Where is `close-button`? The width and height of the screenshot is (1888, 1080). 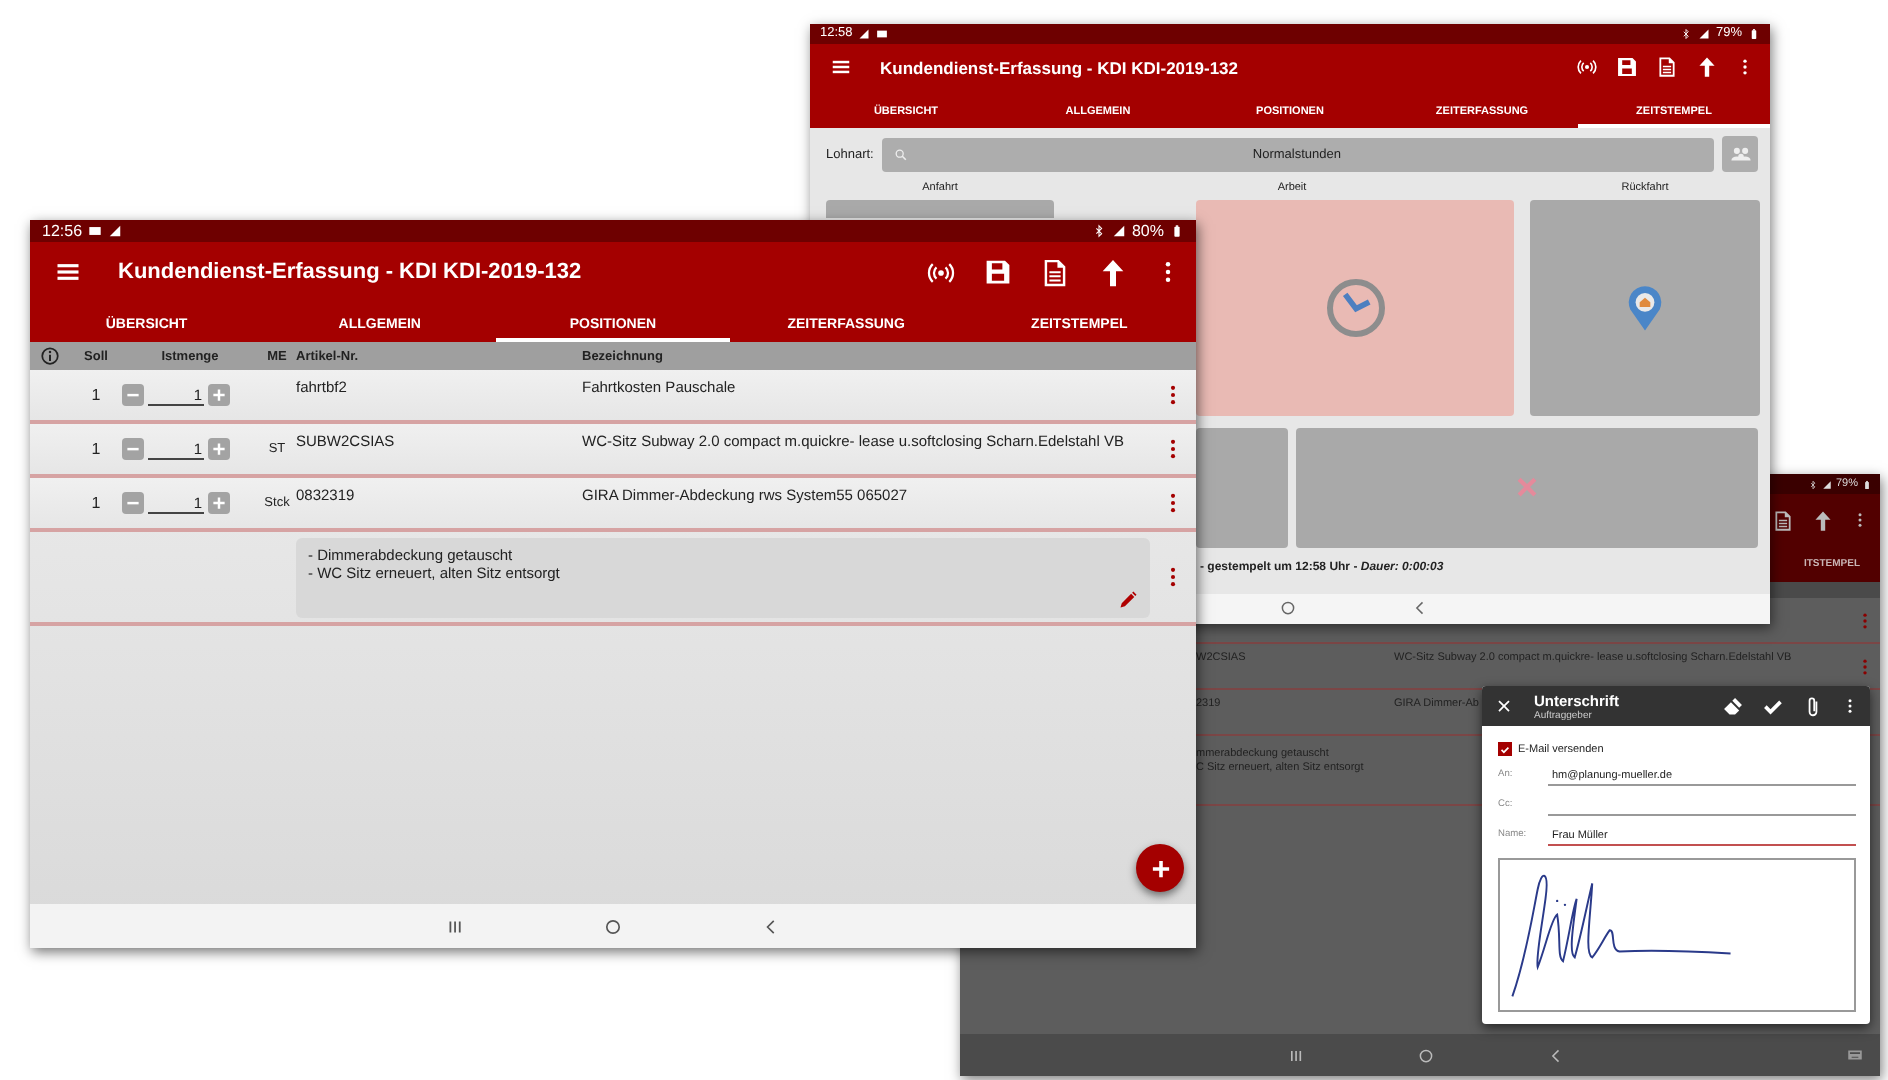
close-button is located at coordinates (1504, 706).